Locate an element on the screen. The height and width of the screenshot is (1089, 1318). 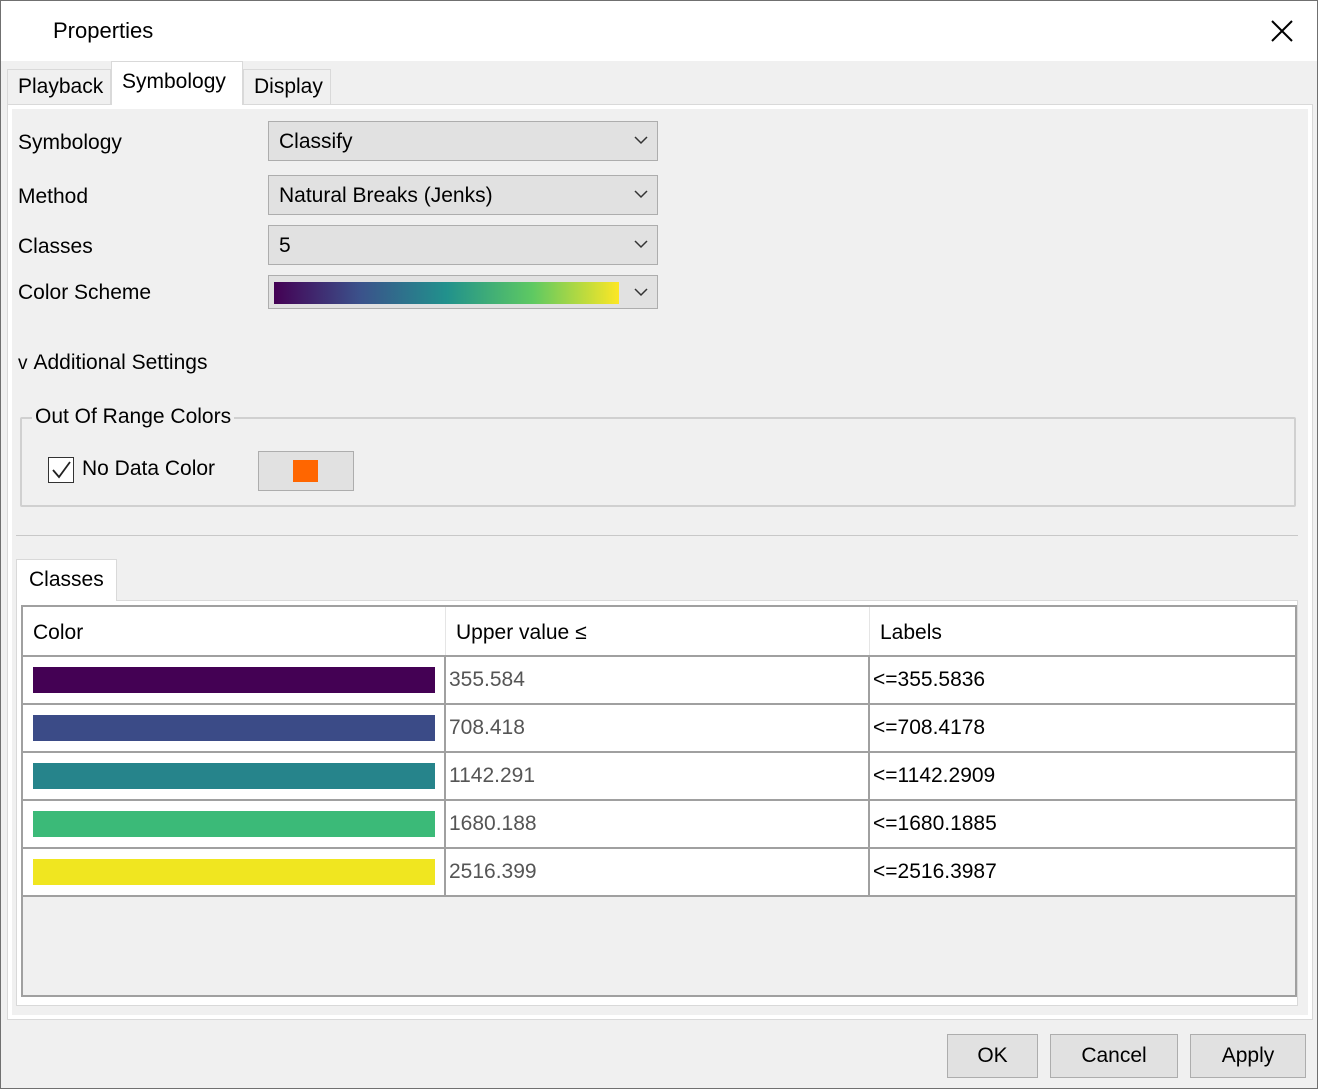
label-cell: <=708.4178 is located at coordinates (1082, 728).